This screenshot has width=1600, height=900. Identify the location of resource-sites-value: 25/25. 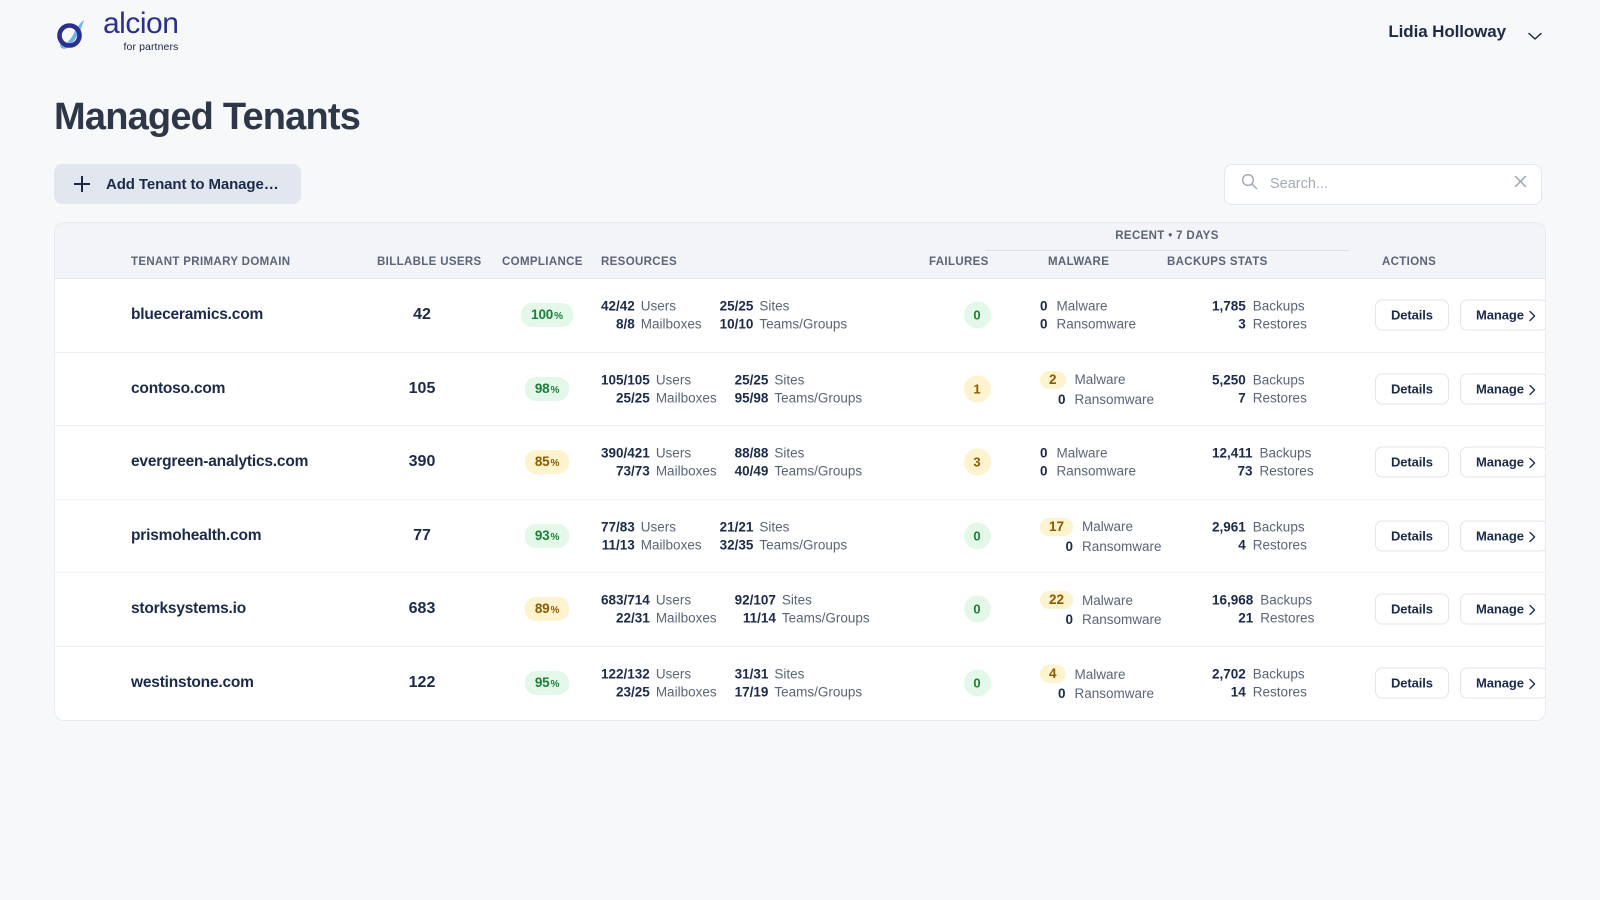
(751, 380).